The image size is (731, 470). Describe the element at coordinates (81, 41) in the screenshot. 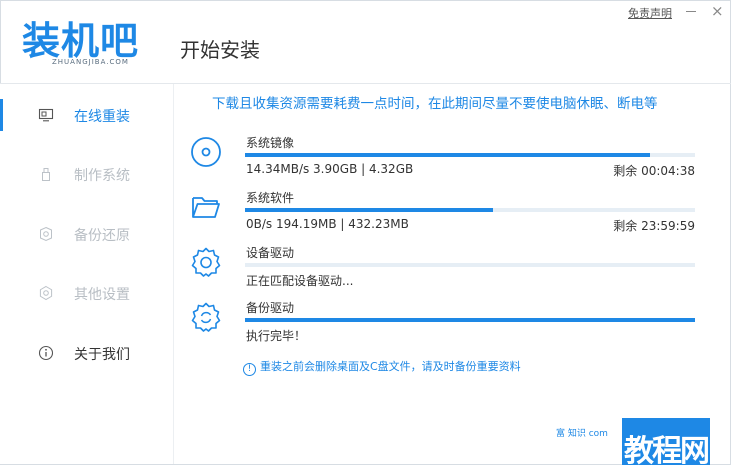

I see `logo-text: 装机吧` at that location.